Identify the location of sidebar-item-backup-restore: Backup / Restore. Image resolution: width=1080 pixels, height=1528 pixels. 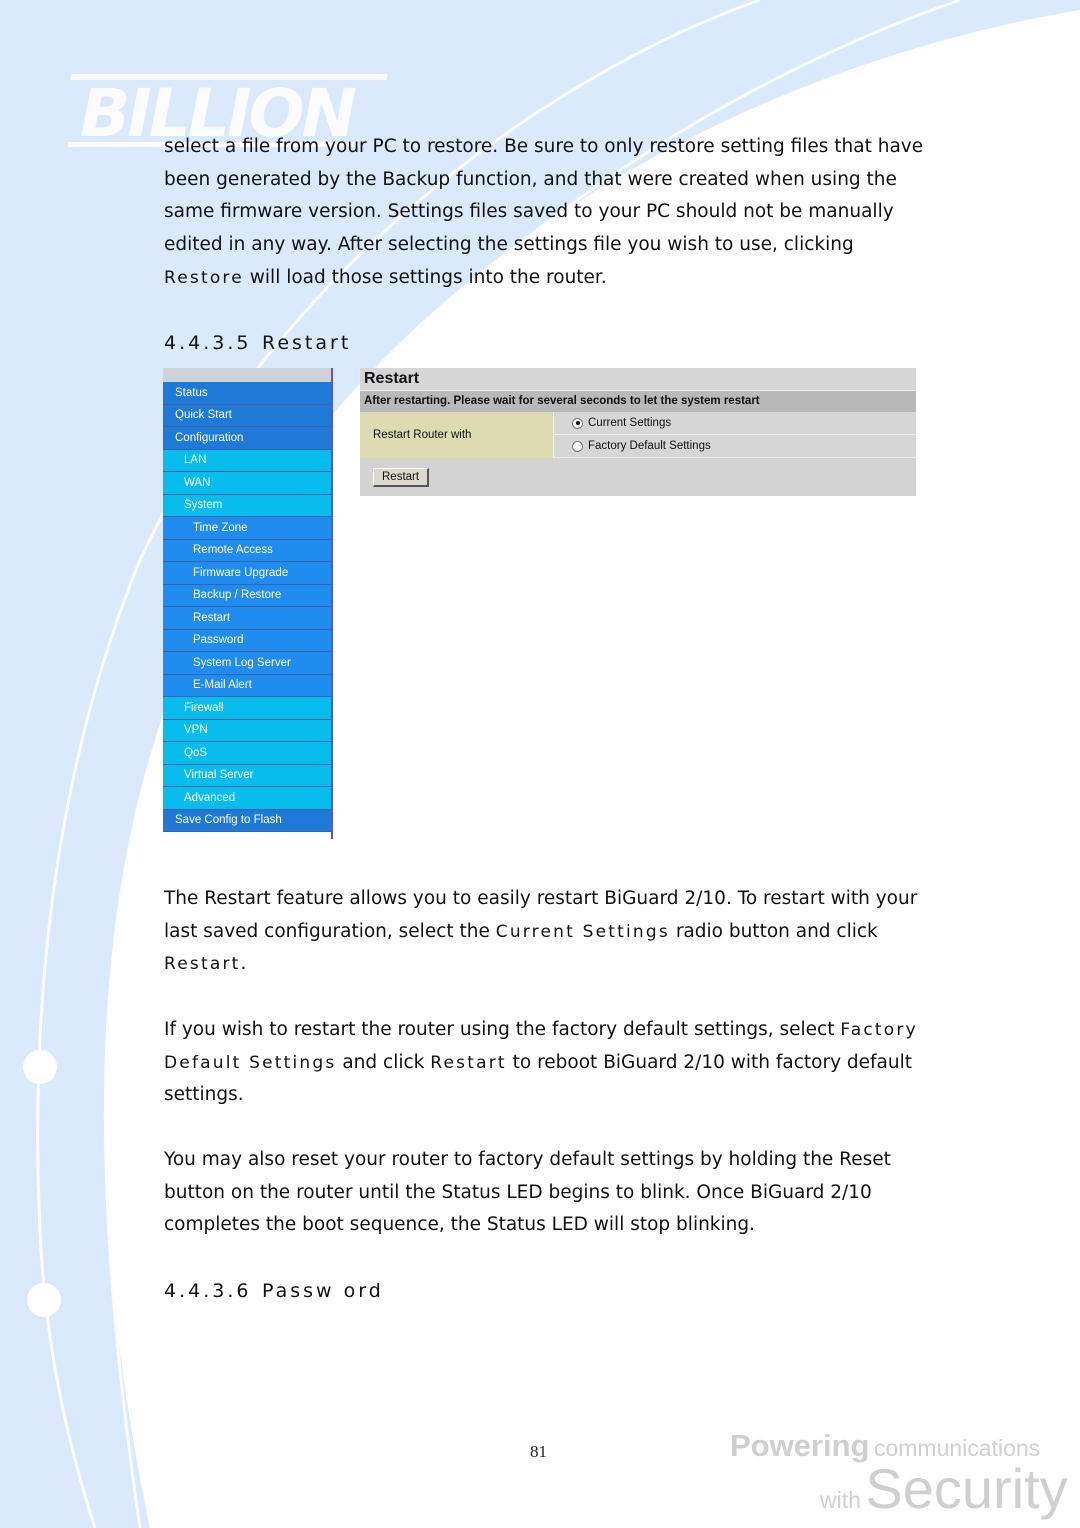
(247, 595).